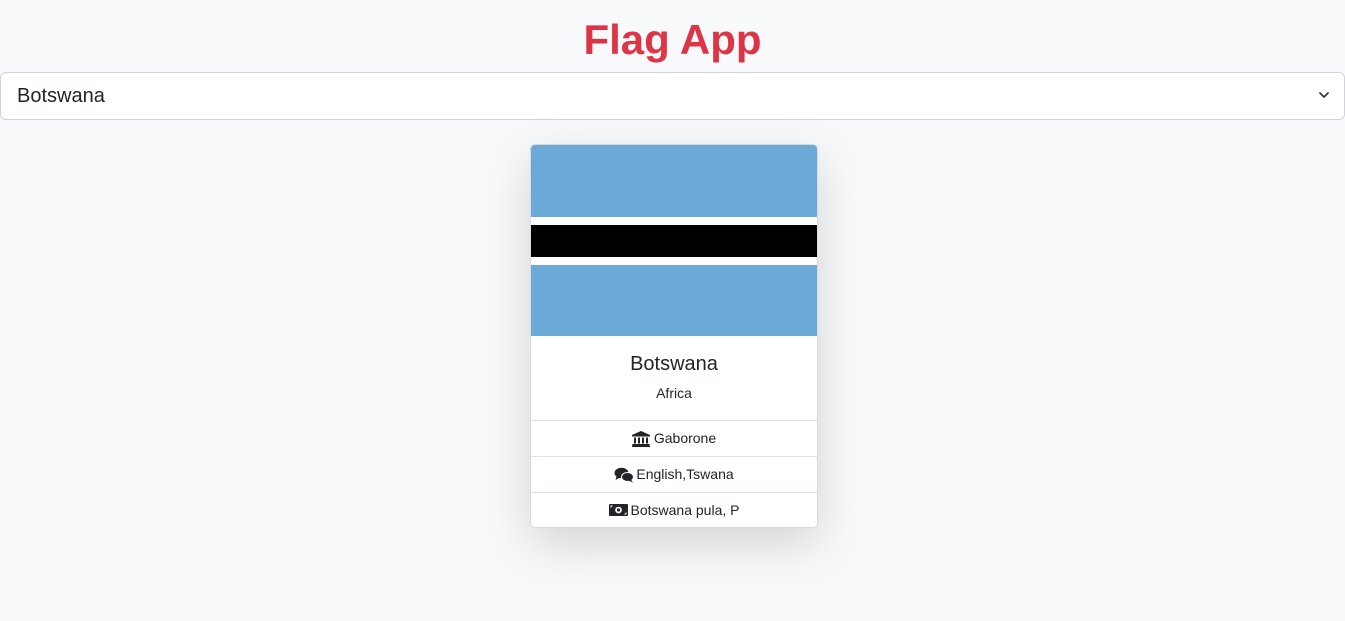 Image resolution: width=1345 pixels, height=621 pixels. What do you see at coordinates (618, 511) in the screenshot?
I see `money-bill-icon` at bounding box center [618, 511].